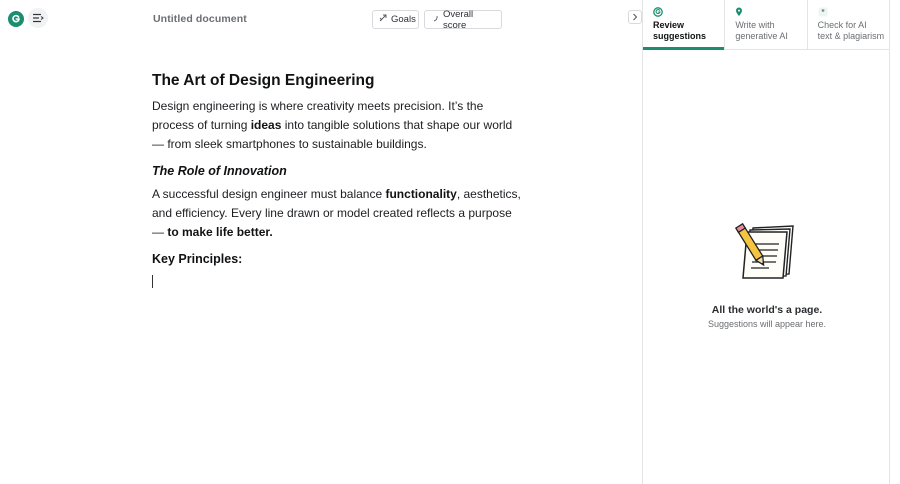  Describe the element at coordinates (767, 310) in the screenshot. I see `empty-state-title: All the world's a page.` at that location.